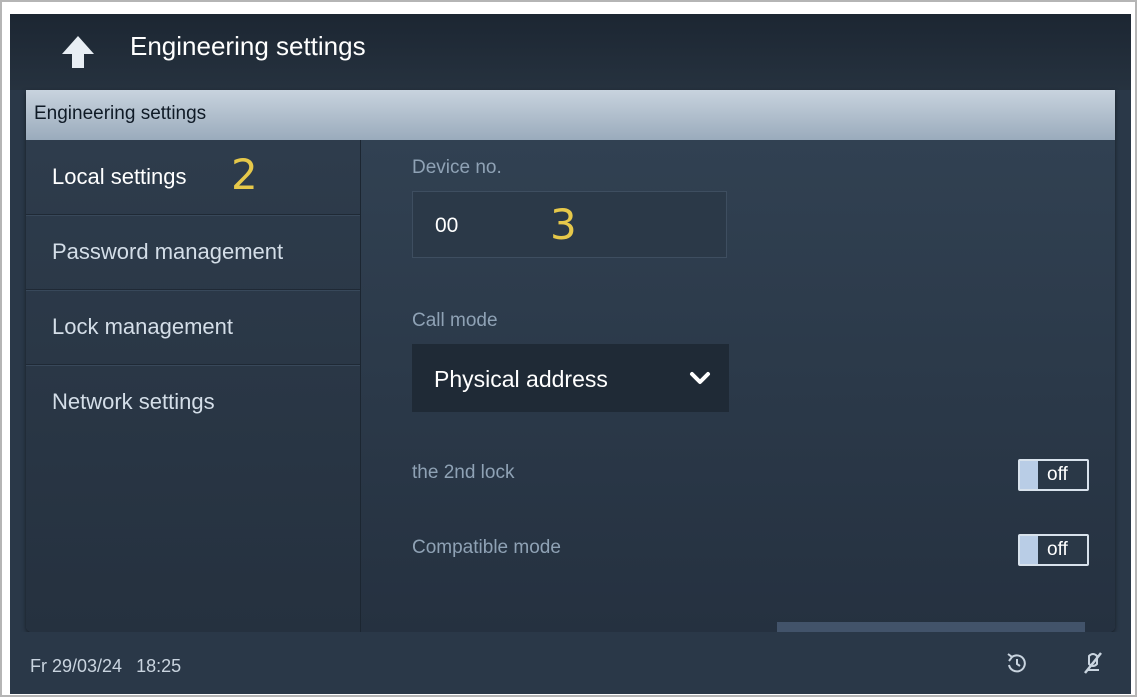 This screenshot has width=1137, height=697. I want to click on back-arrow-icon, so click(78, 52).